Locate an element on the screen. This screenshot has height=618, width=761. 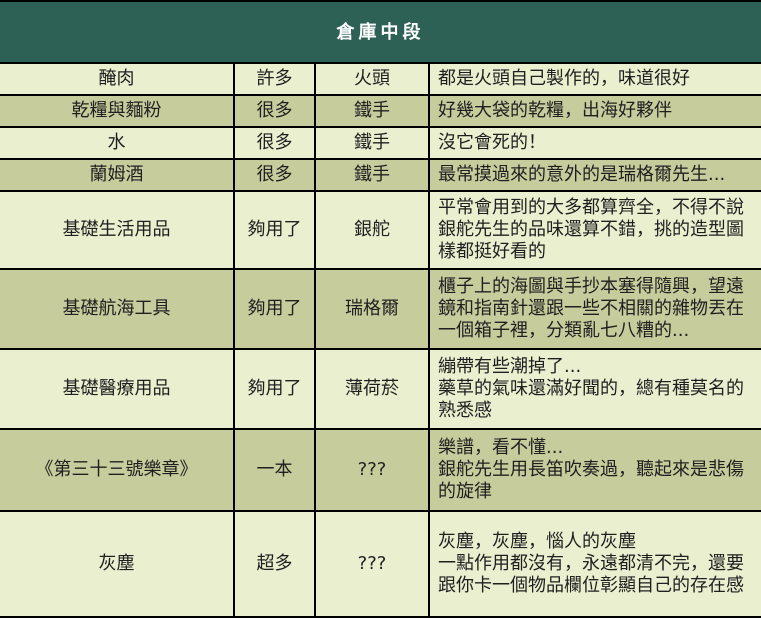
item-name: 水 is located at coordinates (116, 142).